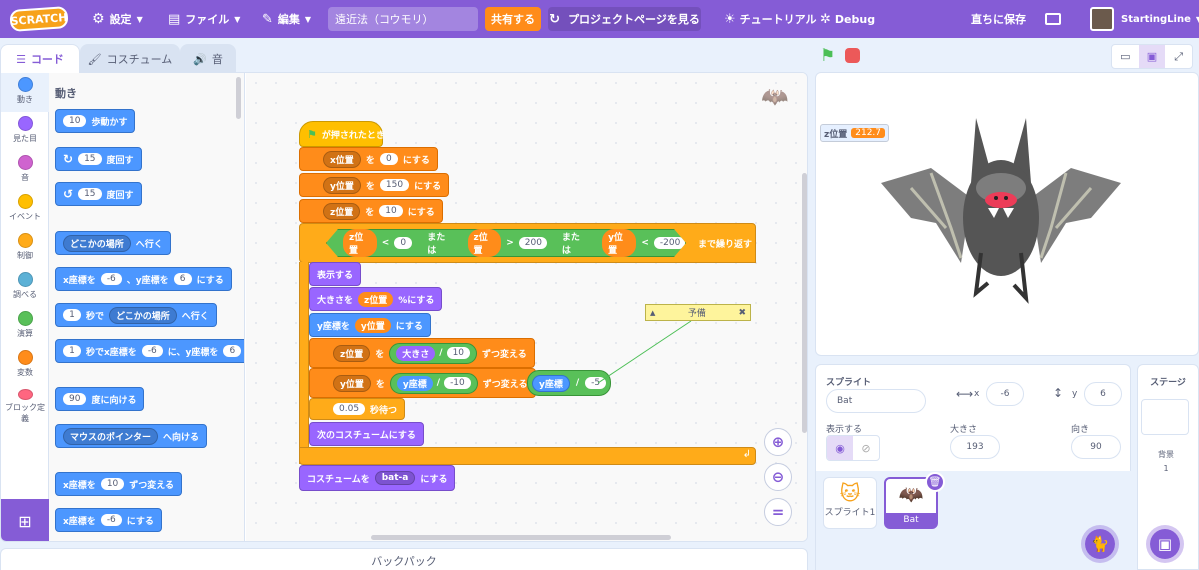  What do you see at coordinates (312, 134) in the screenshot?
I see `green-flag-icon: ⚑` at bounding box center [312, 134].